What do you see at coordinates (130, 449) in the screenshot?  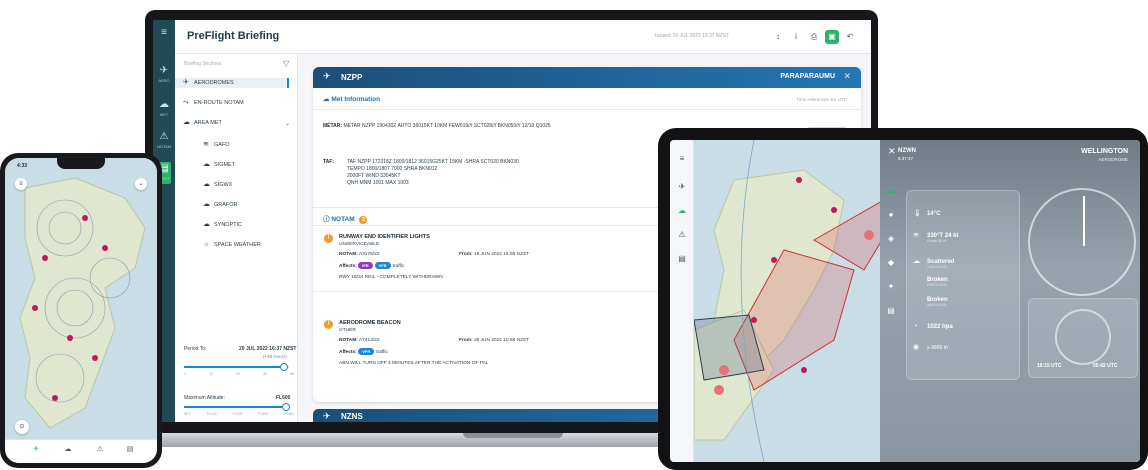 I see `tab-briefing: ▤` at bounding box center [130, 449].